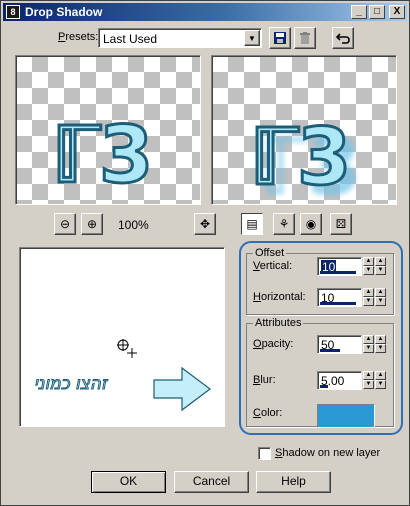 This screenshot has width=410, height=506. What do you see at coordinates (278, 323) in the screenshot?
I see `attributes-group-label: Attributes` at bounding box center [278, 323].